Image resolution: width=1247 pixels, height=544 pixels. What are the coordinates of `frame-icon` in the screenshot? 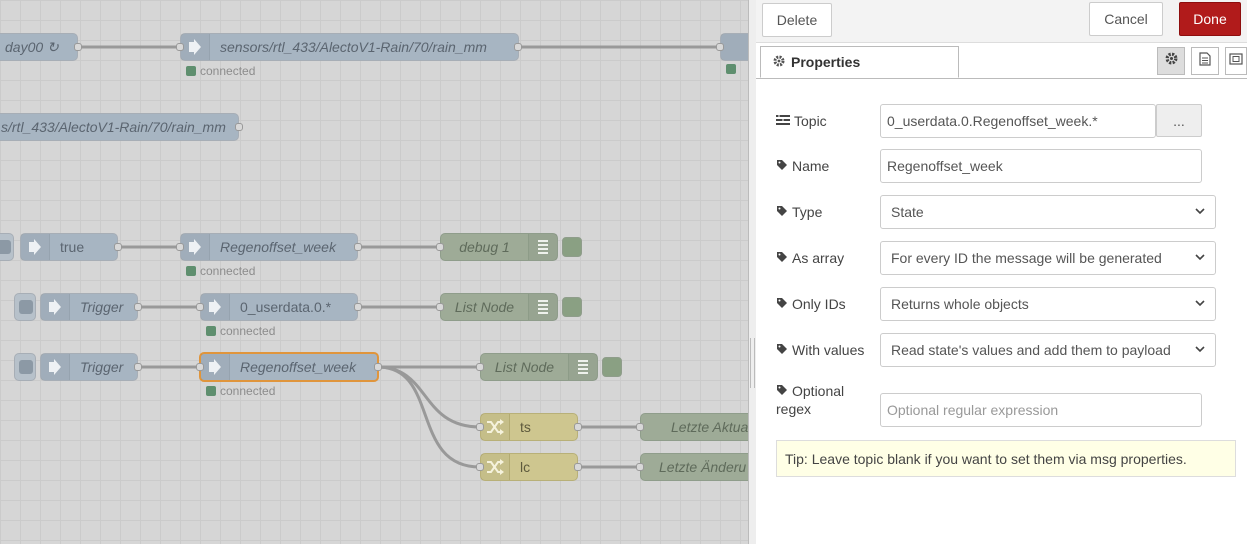 It's located at (1236, 61).